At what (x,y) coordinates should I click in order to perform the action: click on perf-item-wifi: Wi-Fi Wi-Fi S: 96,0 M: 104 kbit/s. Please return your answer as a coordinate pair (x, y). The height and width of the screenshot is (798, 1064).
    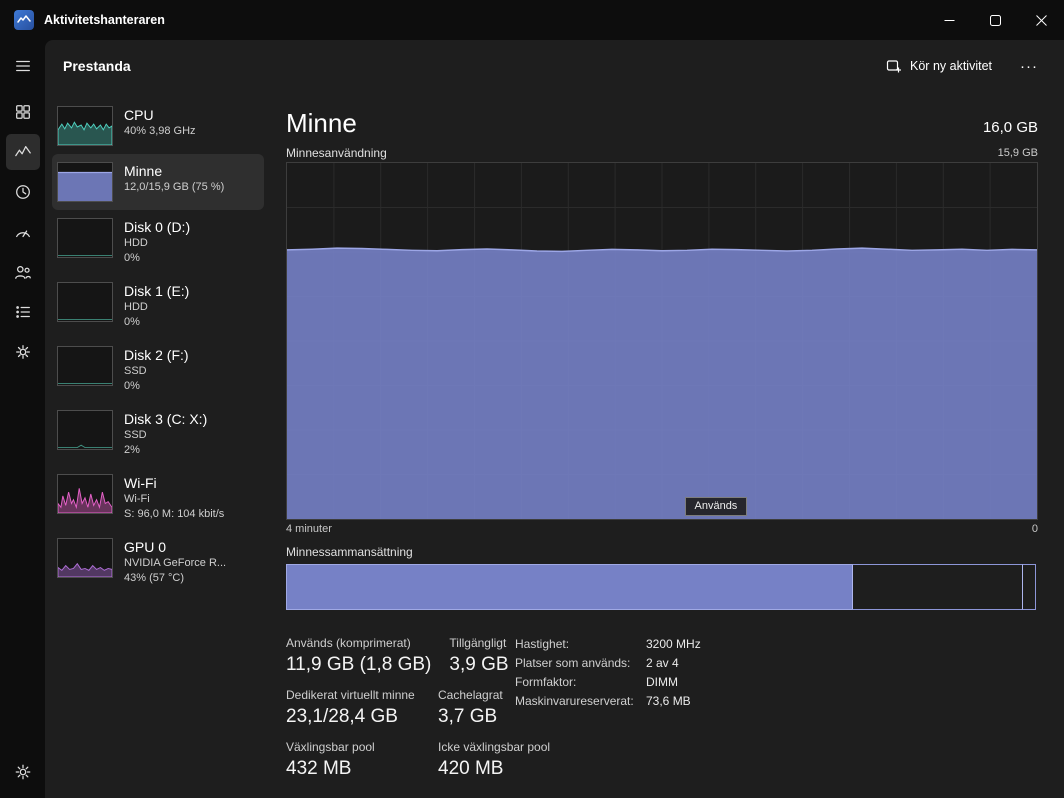
    Looking at the image, I should click on (158, 498).